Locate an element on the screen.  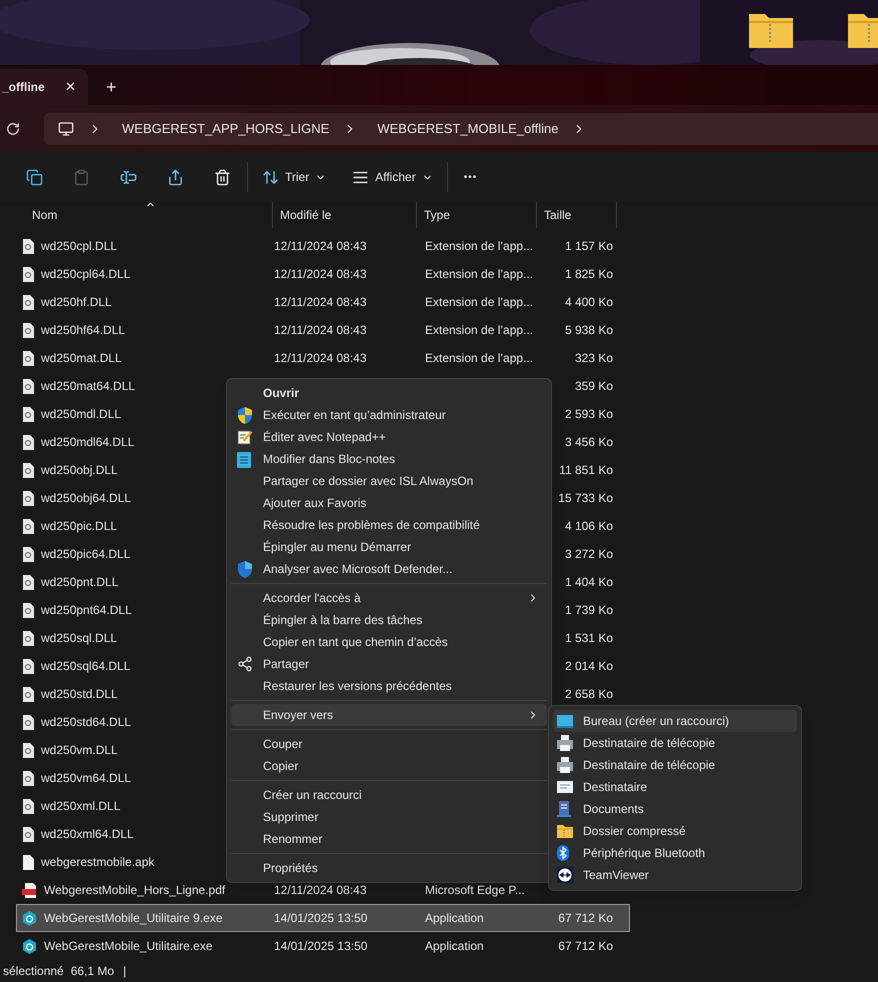
file-name: wd250mdl.DLL is located at coordinates (81, 414).